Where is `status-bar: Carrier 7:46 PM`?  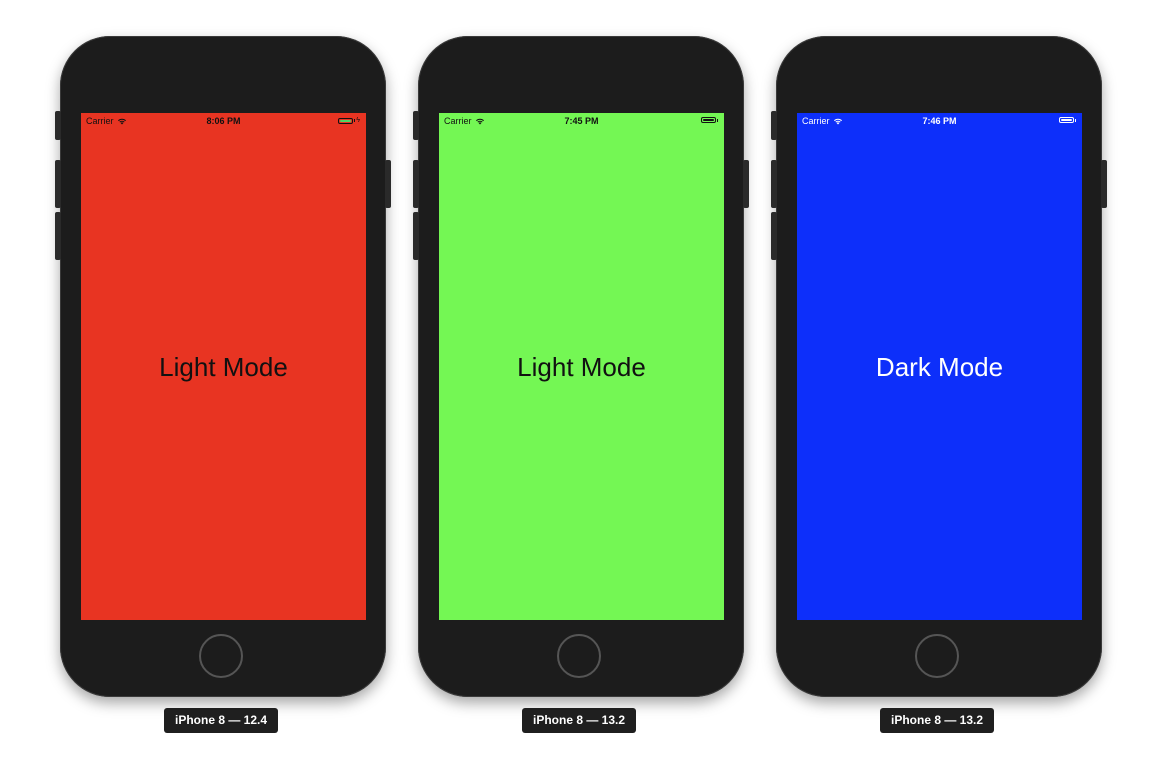 status-bar: Carrier 7:46 PM is located at coordinates (939, 121).